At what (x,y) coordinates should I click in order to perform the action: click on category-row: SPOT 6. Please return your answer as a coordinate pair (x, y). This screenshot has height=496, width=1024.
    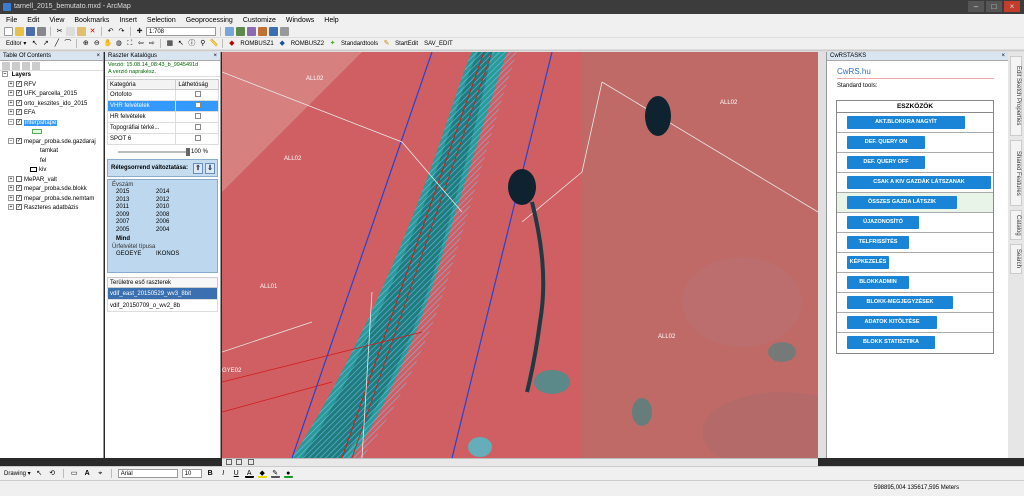
    Looking at the image, I should click on (162, 139).